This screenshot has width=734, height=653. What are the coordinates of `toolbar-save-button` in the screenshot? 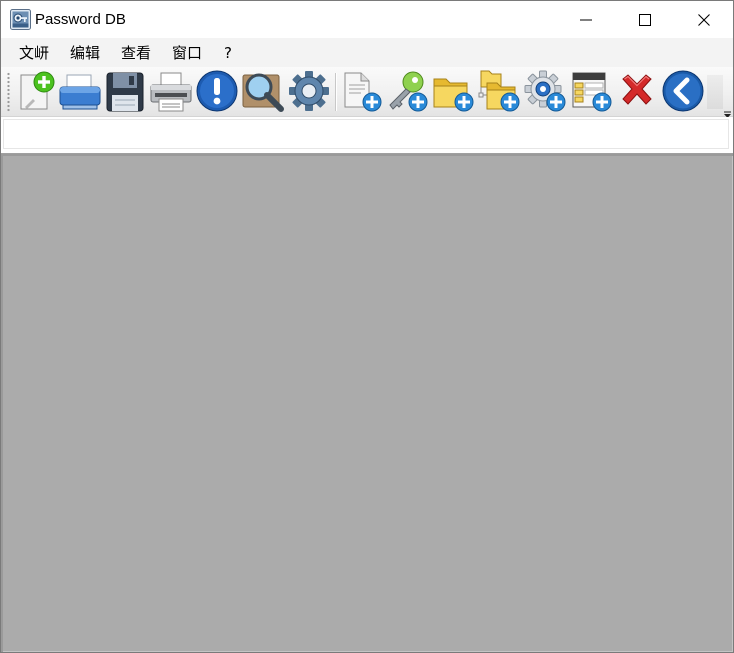 It's located at (125, 91).